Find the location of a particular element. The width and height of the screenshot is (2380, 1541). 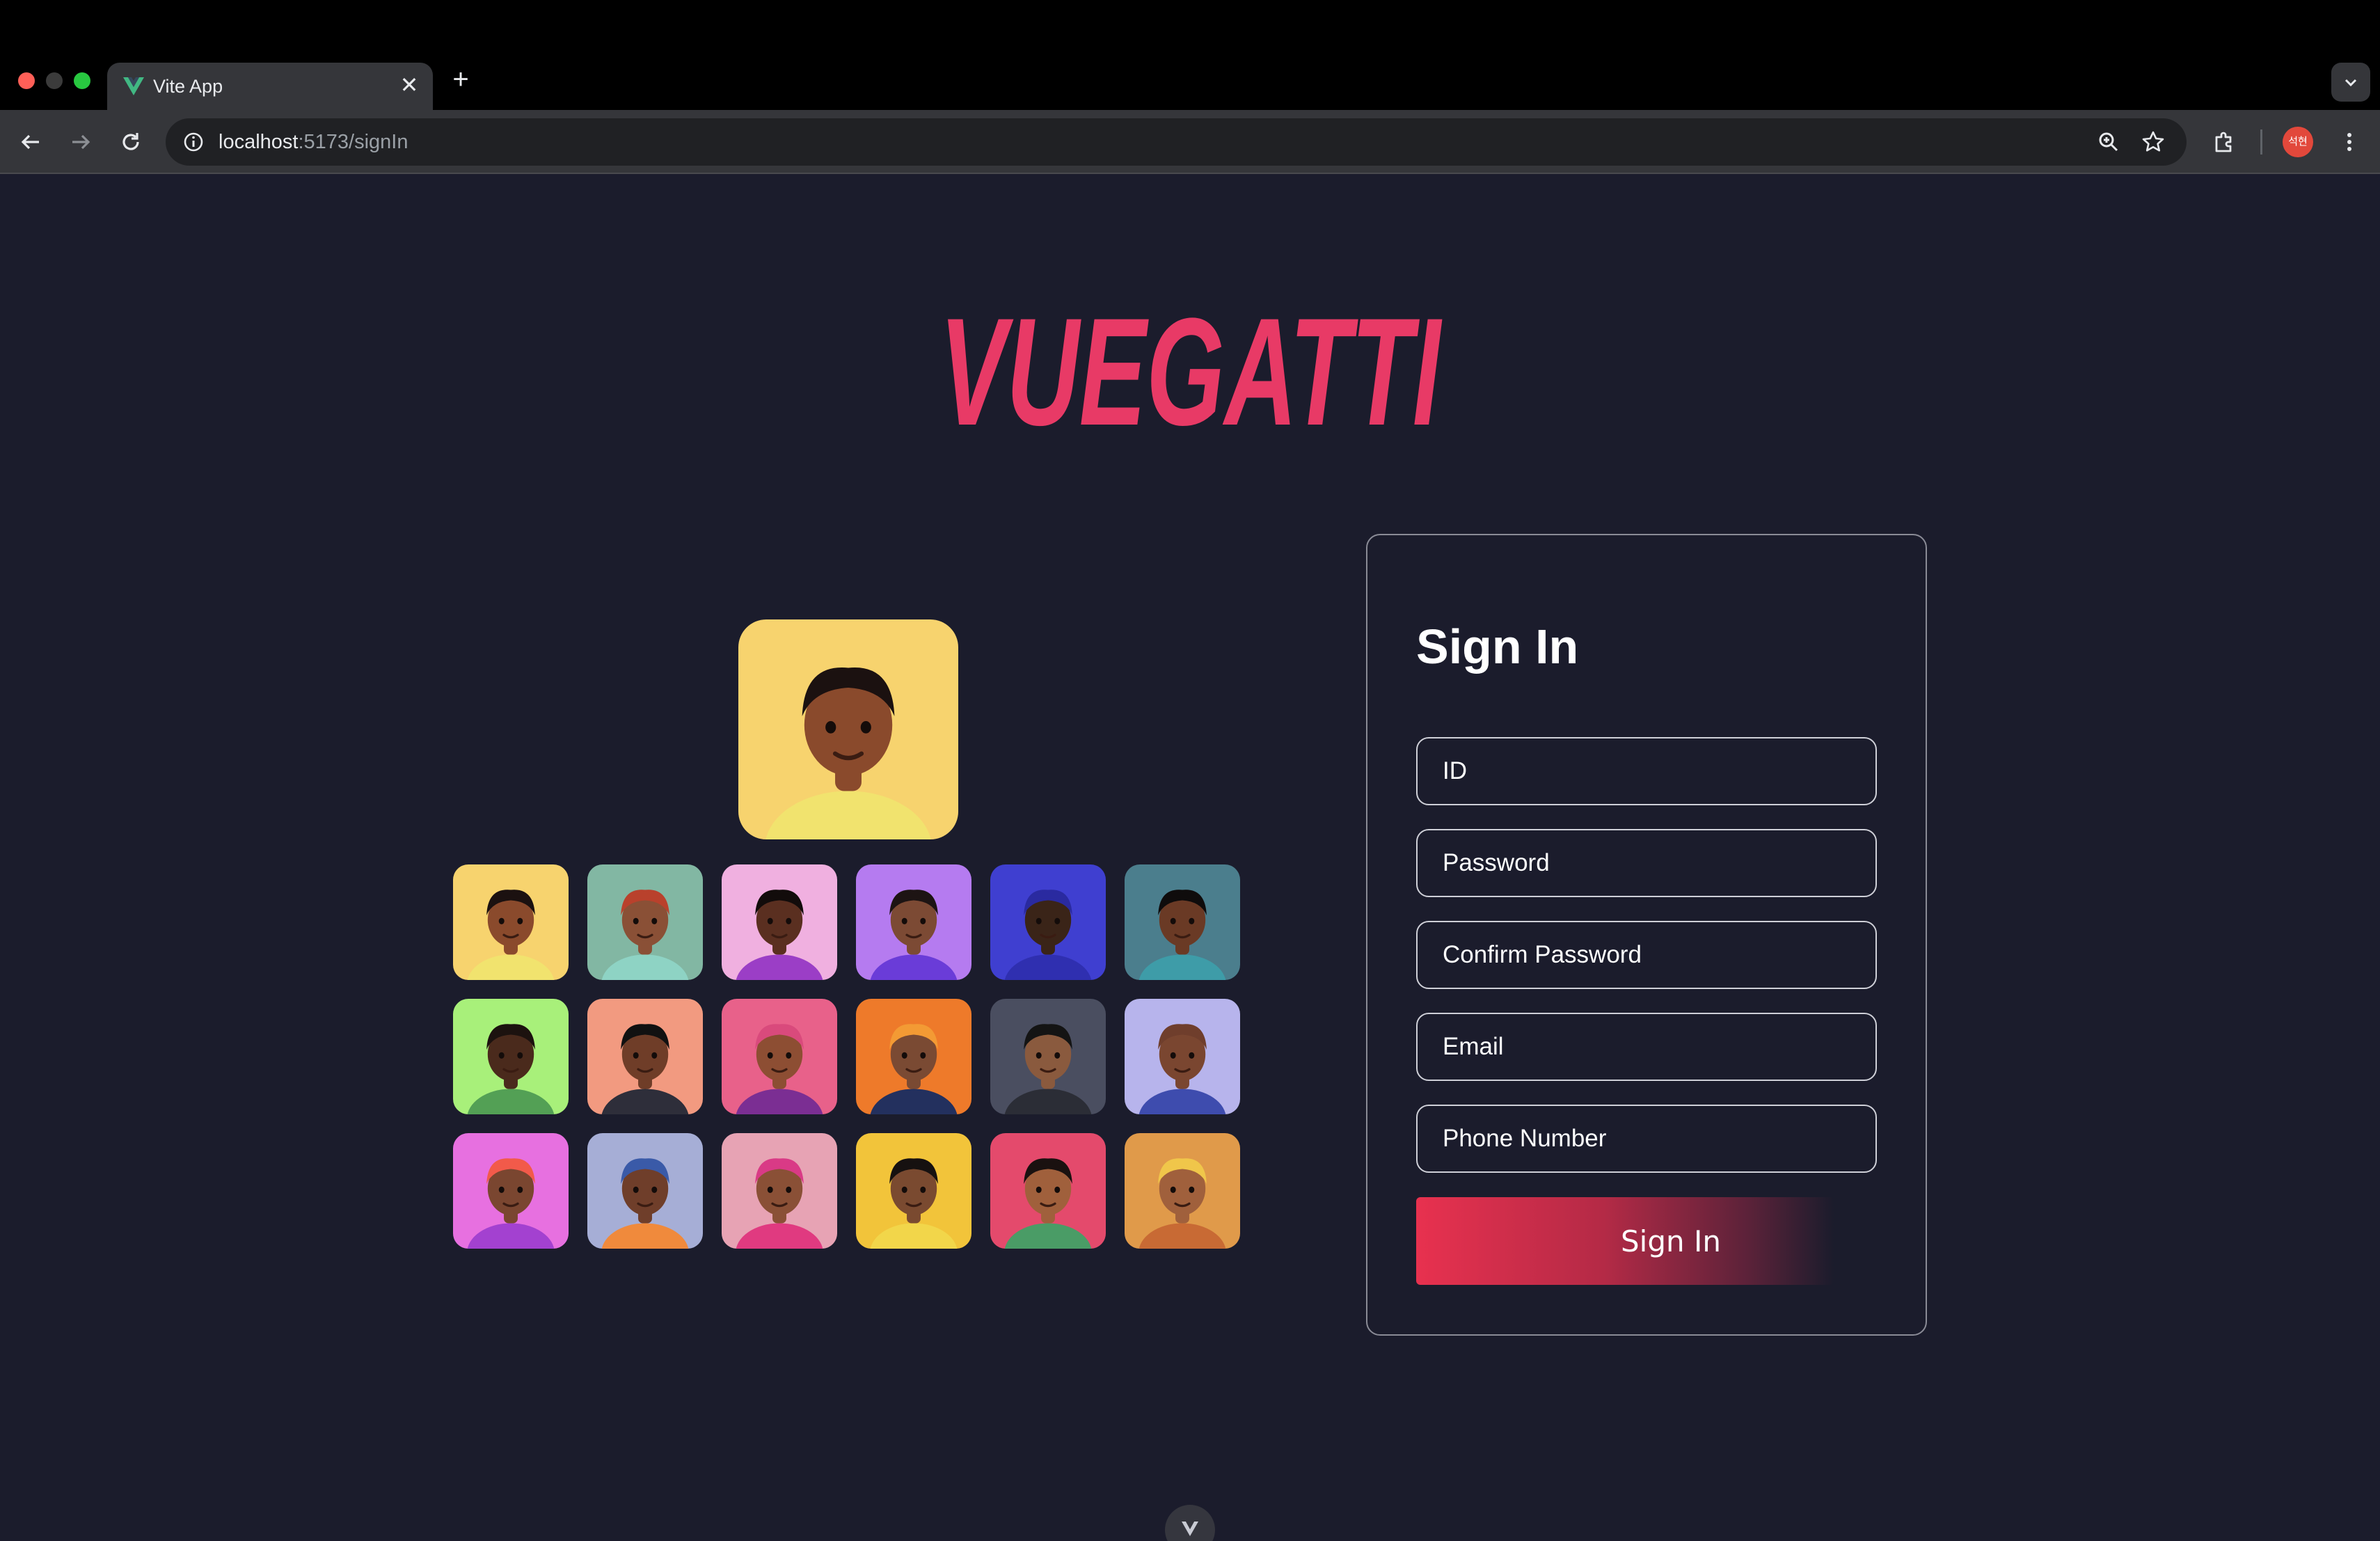

sign-in-title: Sign In is located at coordinates (1498, 646).